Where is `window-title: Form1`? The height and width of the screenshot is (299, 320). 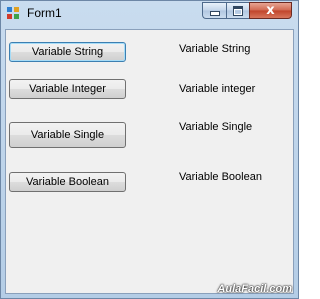
window-title: Form1 is located at coordinates (44, 13).